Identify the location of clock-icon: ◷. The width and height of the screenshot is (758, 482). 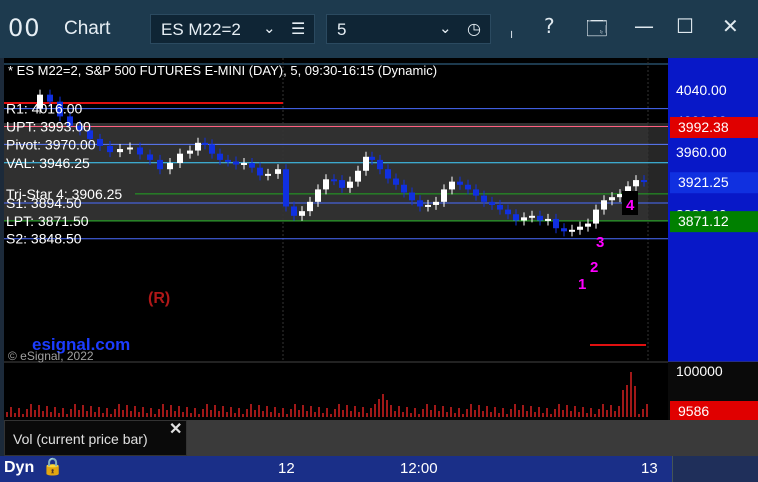
(474, 28).